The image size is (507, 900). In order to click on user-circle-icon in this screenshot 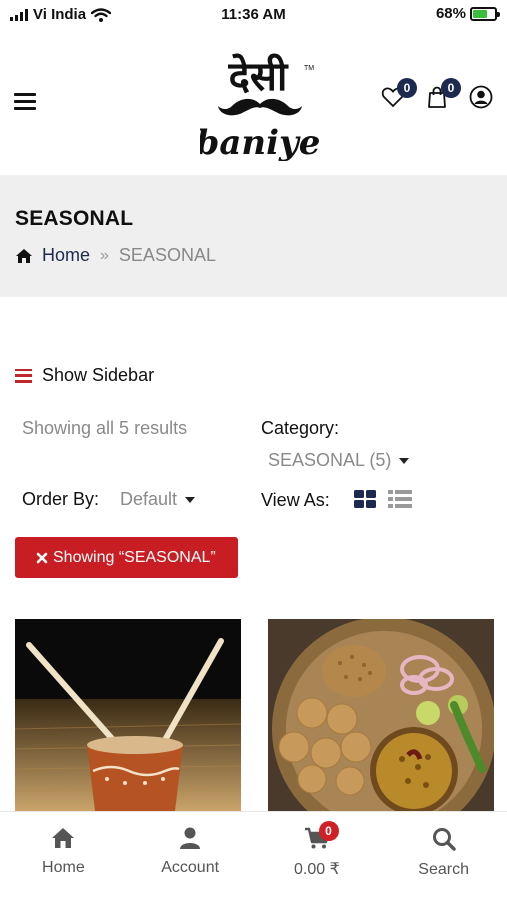, I will do `click(481, 97)`.